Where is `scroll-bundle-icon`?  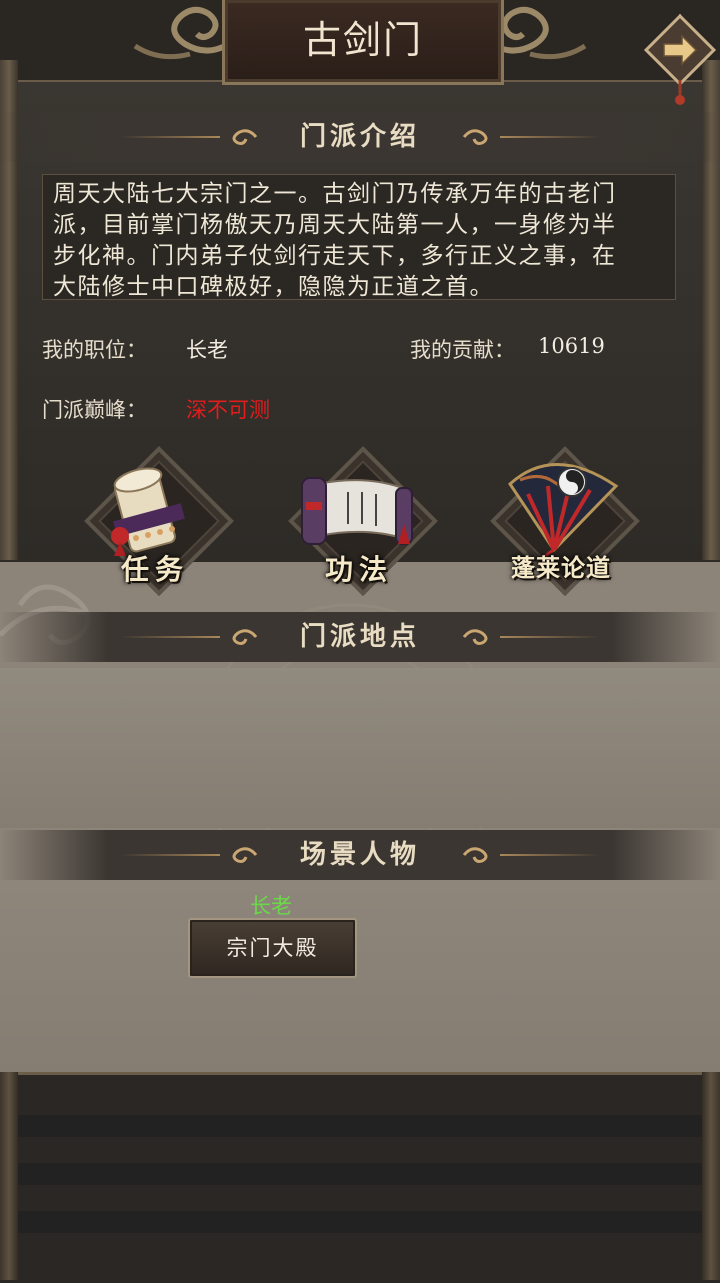 scroll-bundle-icon is located at coordinates (148, 511).